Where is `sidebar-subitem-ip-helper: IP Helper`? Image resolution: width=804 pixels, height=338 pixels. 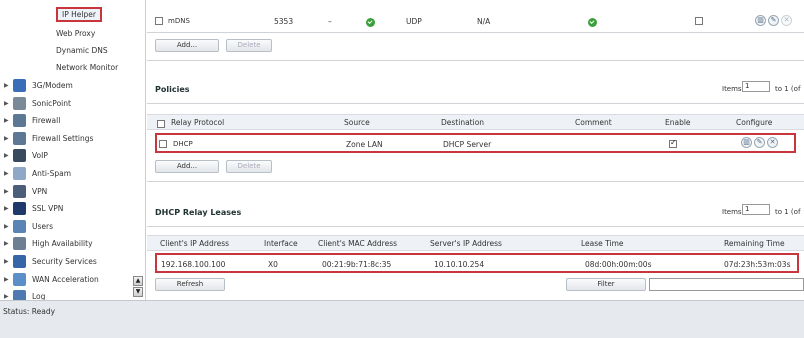
sidebar-subitem-ip-helper: IP Helper is located at coordinates (65, 14).